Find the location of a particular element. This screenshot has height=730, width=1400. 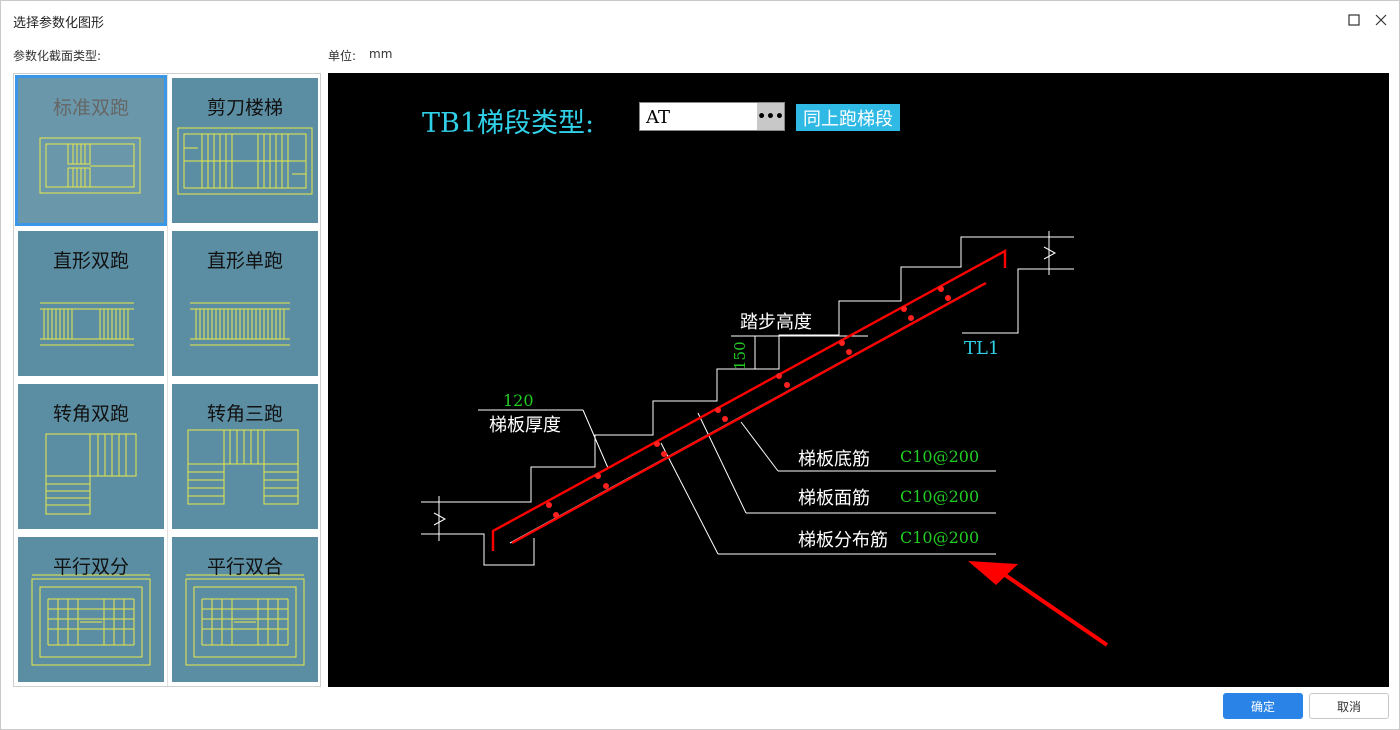

beam-label: TL1 is located at coordinates (982, 348).